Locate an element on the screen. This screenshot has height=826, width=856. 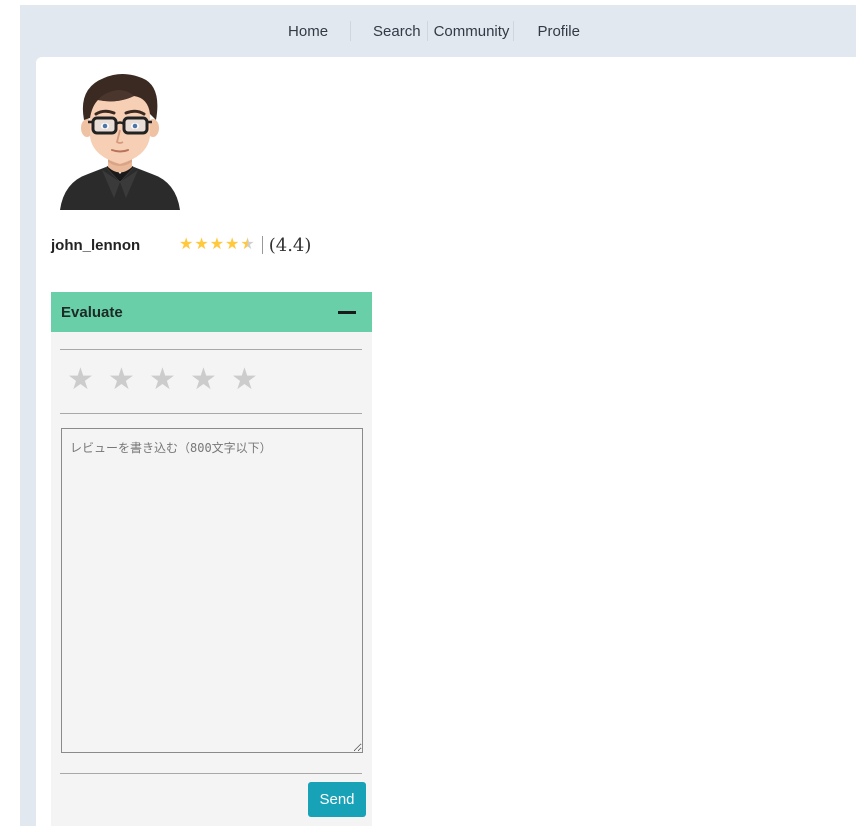
evaluate-header: Evaluate is located at coordinates (211, 312).